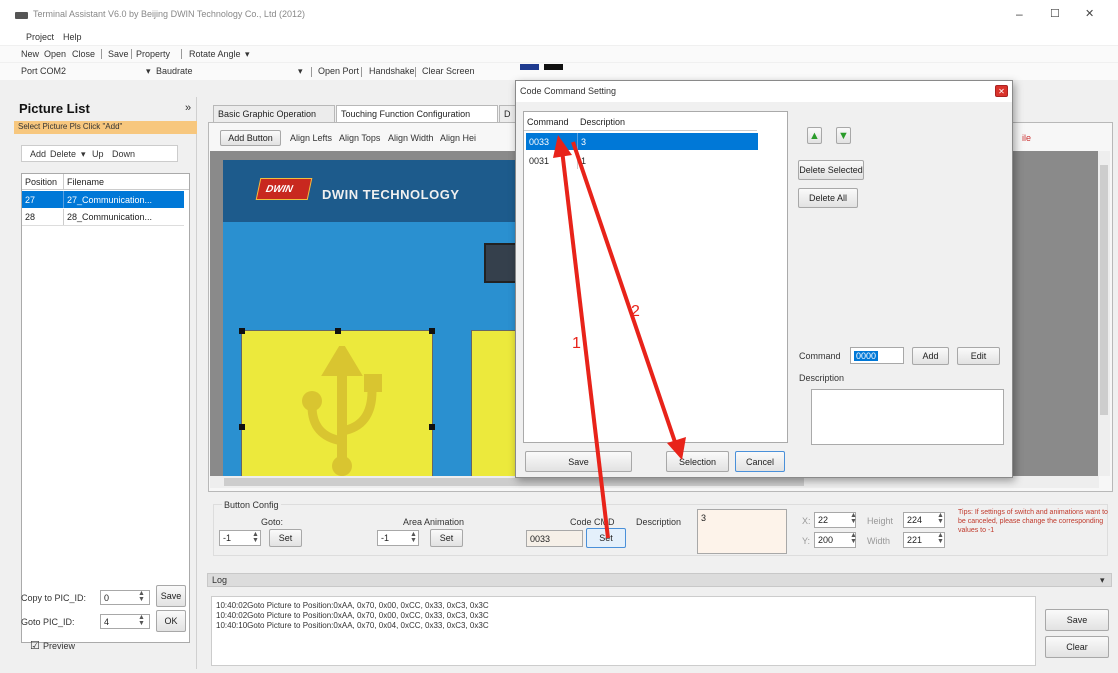 This screenshot has width=1118, height=673. Describe the element at coordinates (592, 522) in the screenshot. I see `code-cmd-label: Code CMD` at that location.